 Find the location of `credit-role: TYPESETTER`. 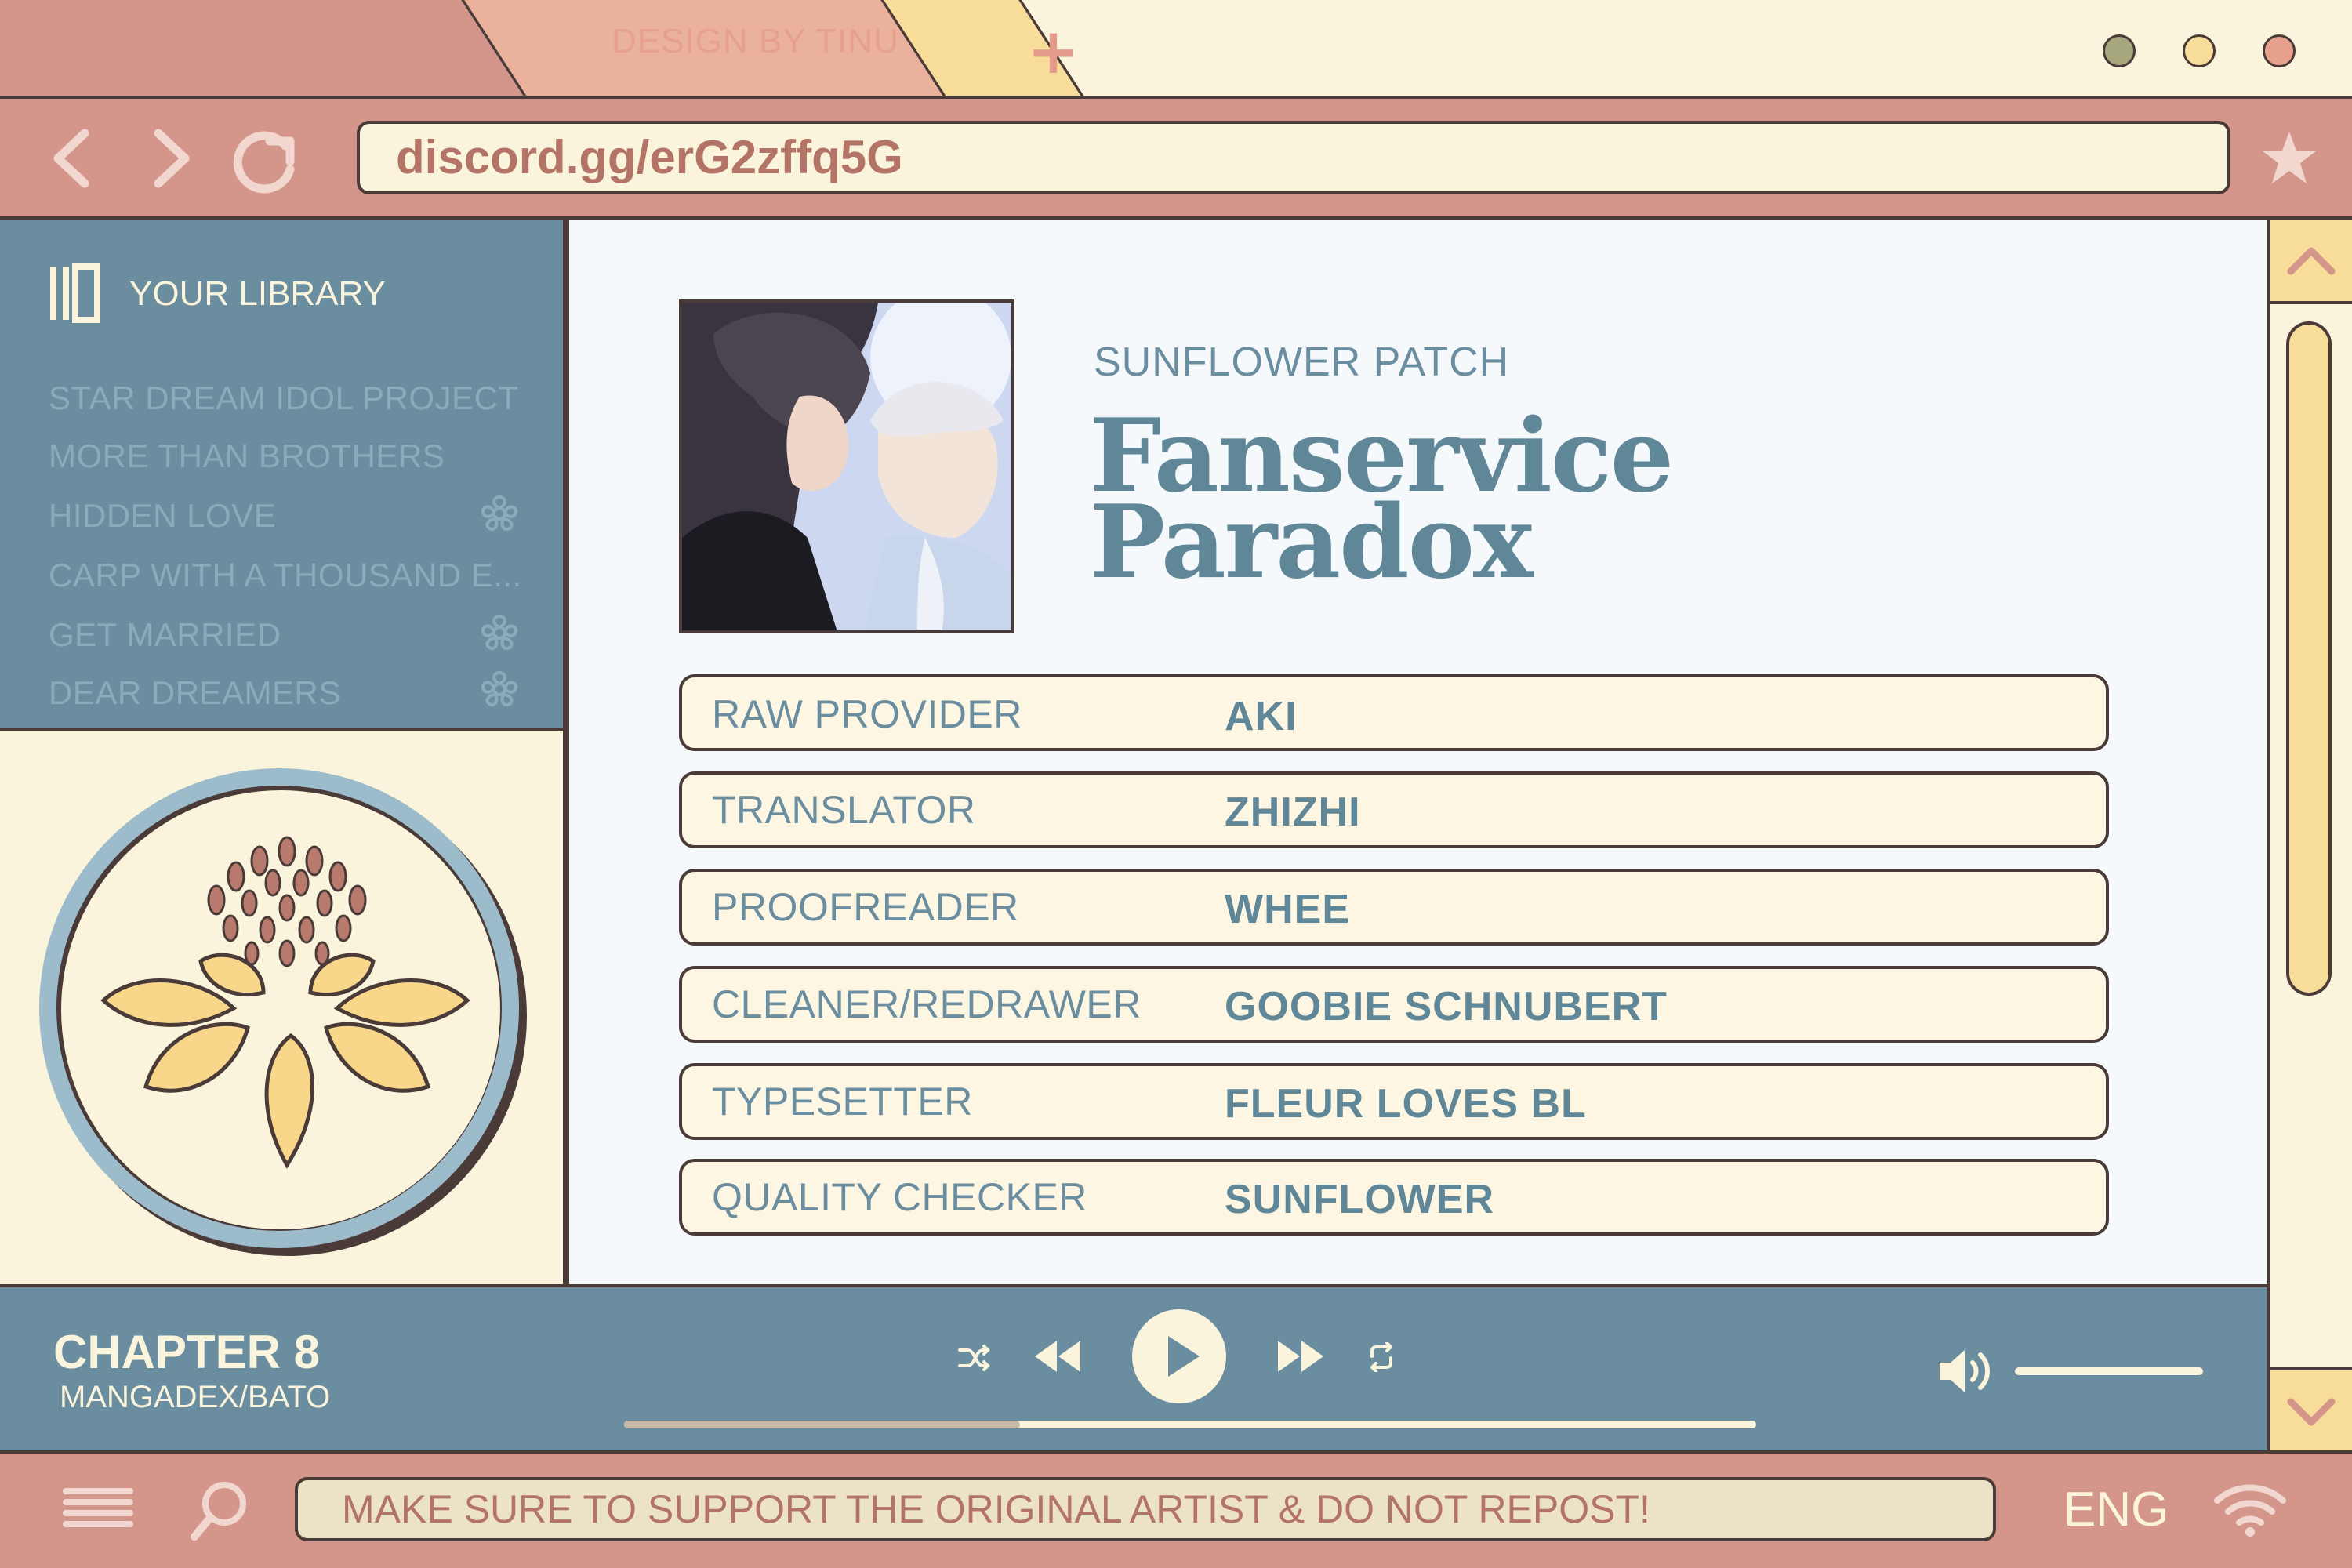

credit-role: TYPESETTER is located at coordinates (842, 1101).